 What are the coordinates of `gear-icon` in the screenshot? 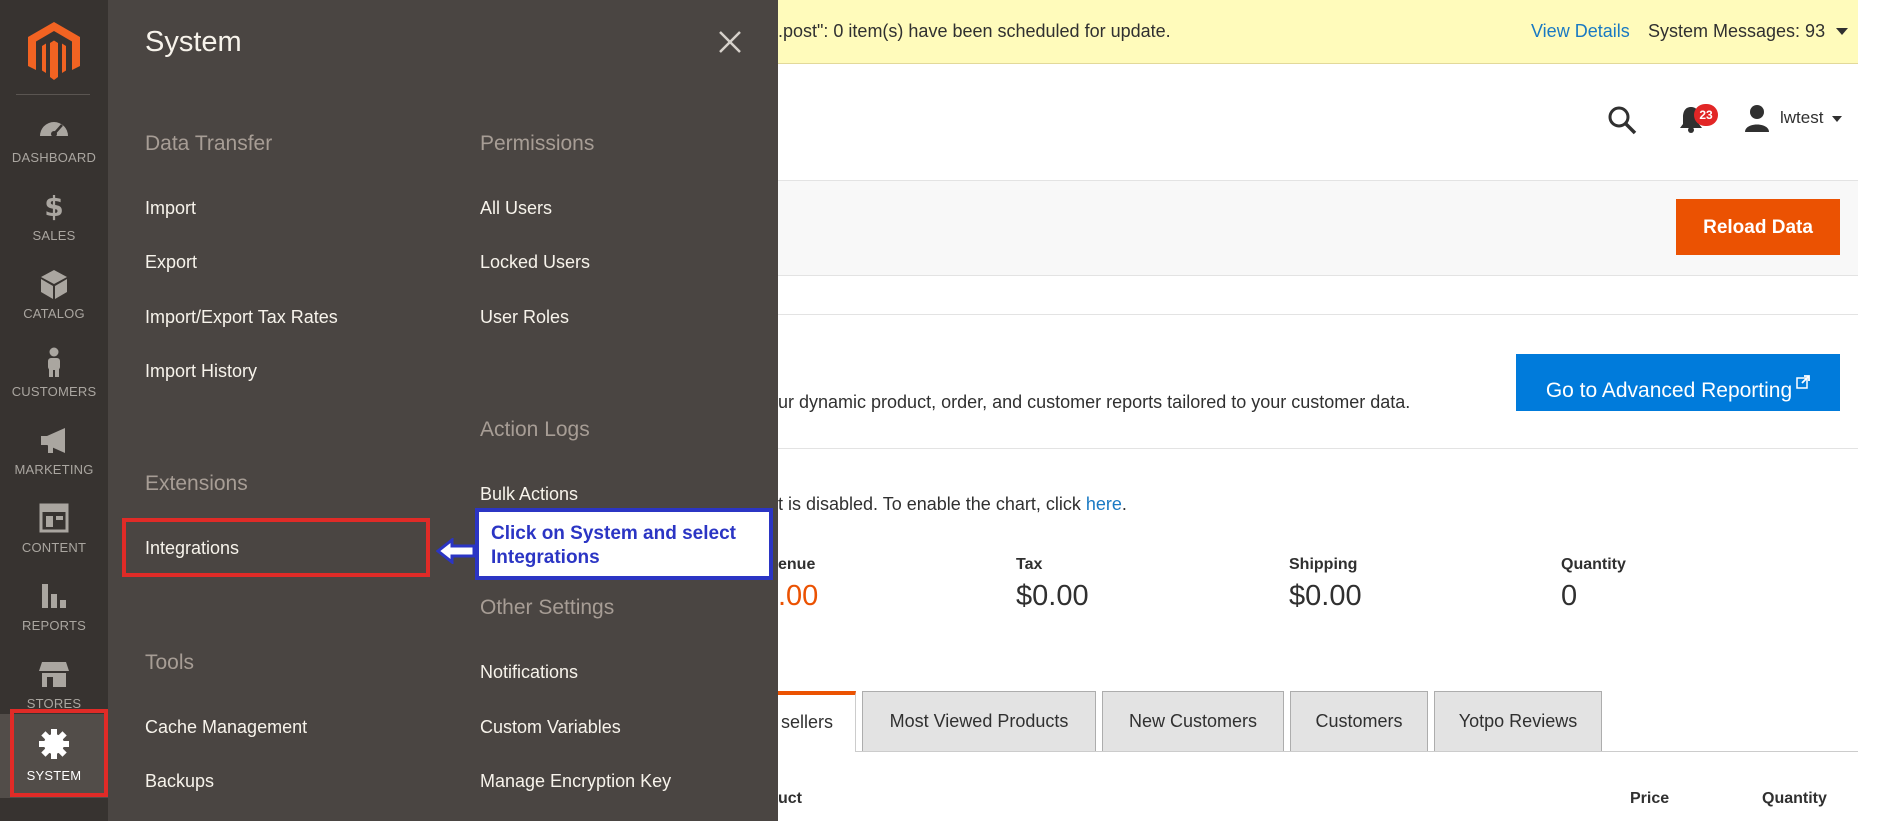 It's located at (54, 744).